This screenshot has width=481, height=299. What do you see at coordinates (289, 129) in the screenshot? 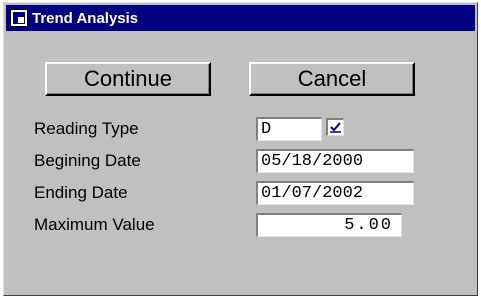
I see `reading-type-field: D` at bounding box center [289, 129].